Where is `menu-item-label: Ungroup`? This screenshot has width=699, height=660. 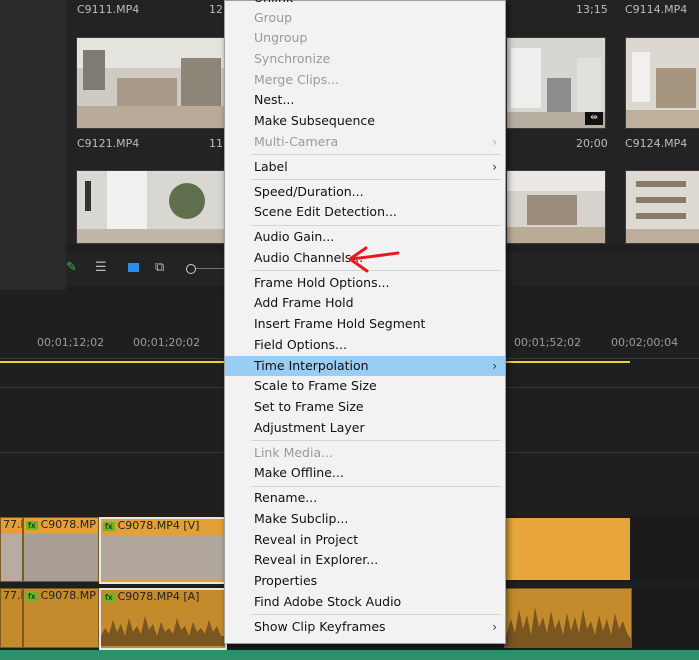 menu-item-label: Ungroup is located at coordinates (281, 38).